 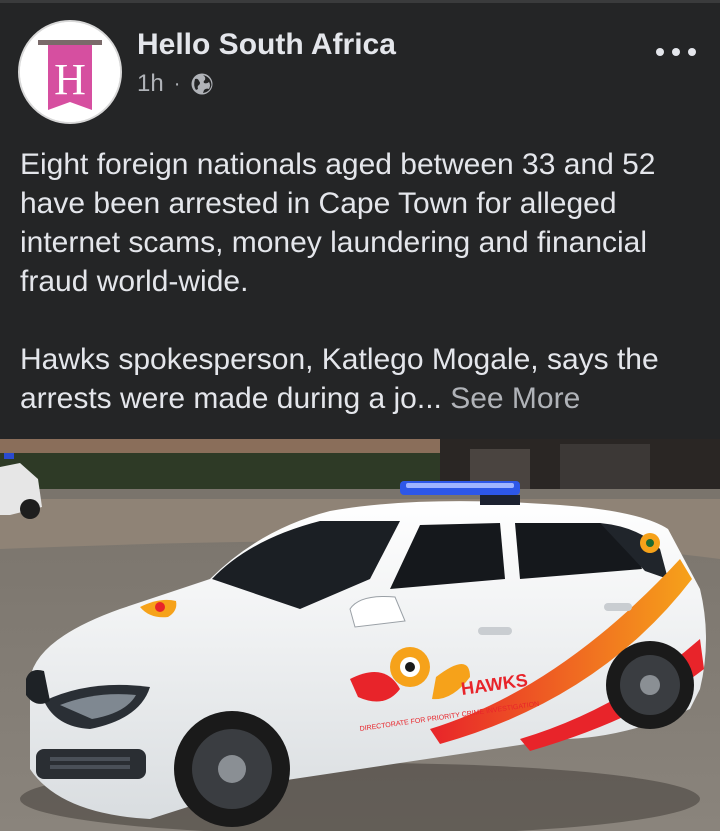 What do you see at coordinates (150, 84) in the screenshot?
I see `post-timestamp: 1h` at bounding box center [150, 84].